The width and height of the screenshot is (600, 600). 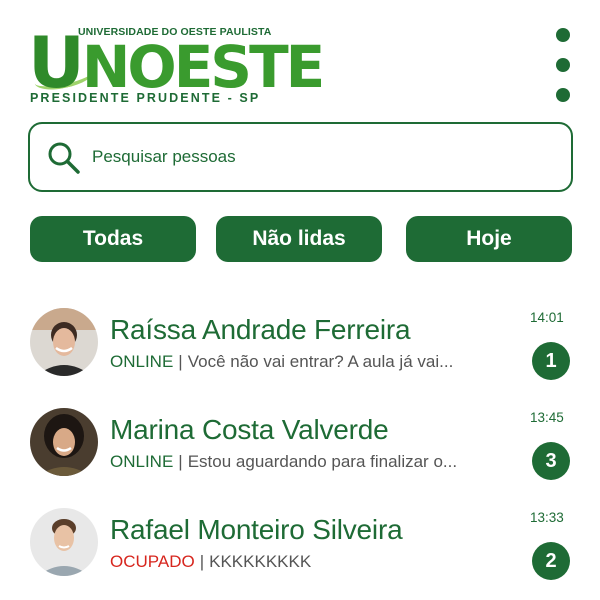 I want to click on search-bar, so click(x=300, y=157).